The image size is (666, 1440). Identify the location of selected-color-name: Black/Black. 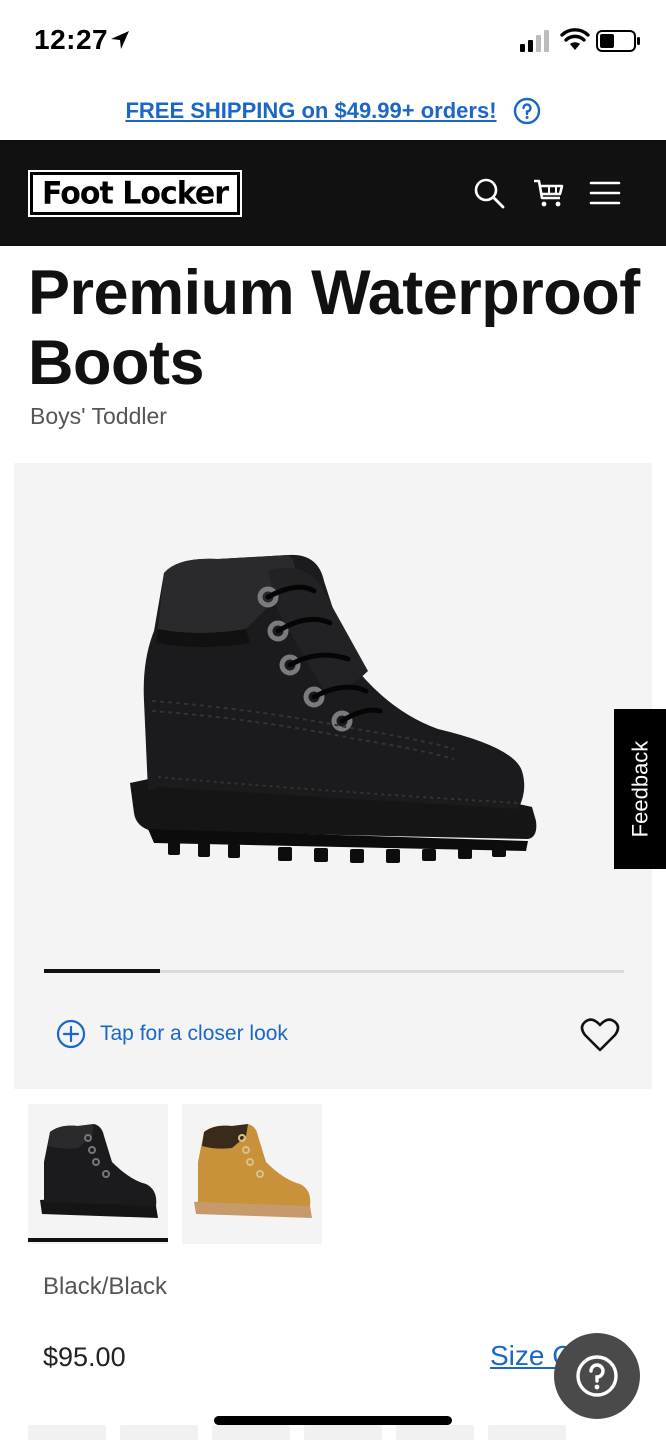
(105, 1286).